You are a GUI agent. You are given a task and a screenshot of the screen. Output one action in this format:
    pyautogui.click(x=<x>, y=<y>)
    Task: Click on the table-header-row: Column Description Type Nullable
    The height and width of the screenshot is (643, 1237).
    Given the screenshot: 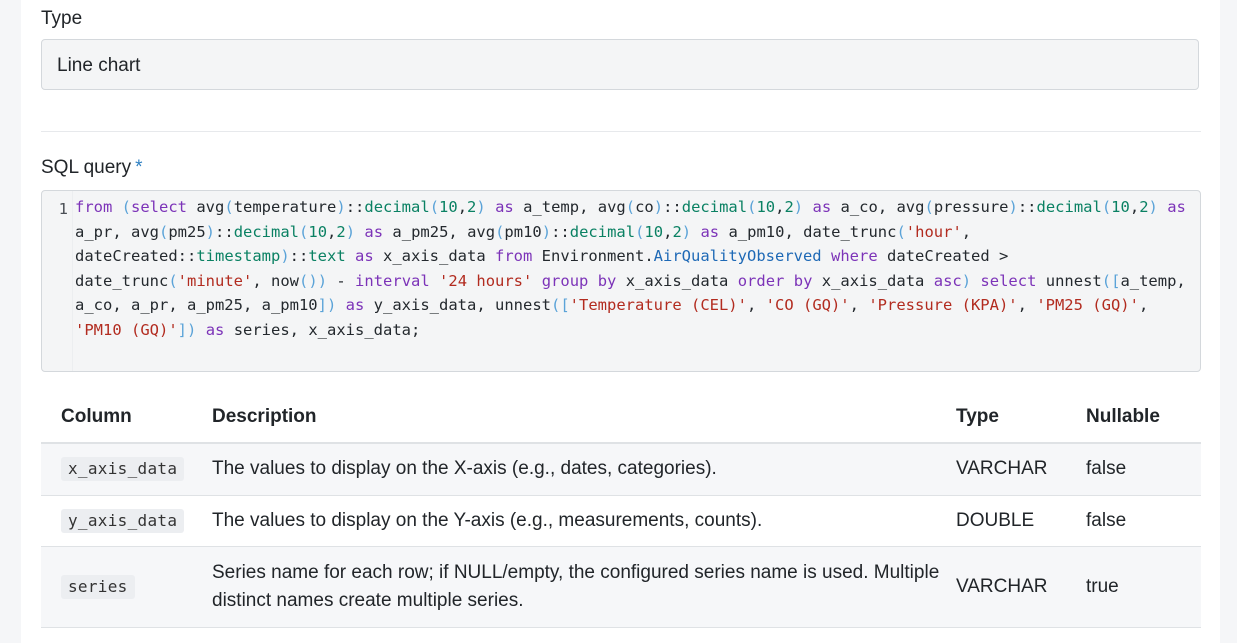 What is the action you would take?
    pyautogui.click(x=621, y=418)
    